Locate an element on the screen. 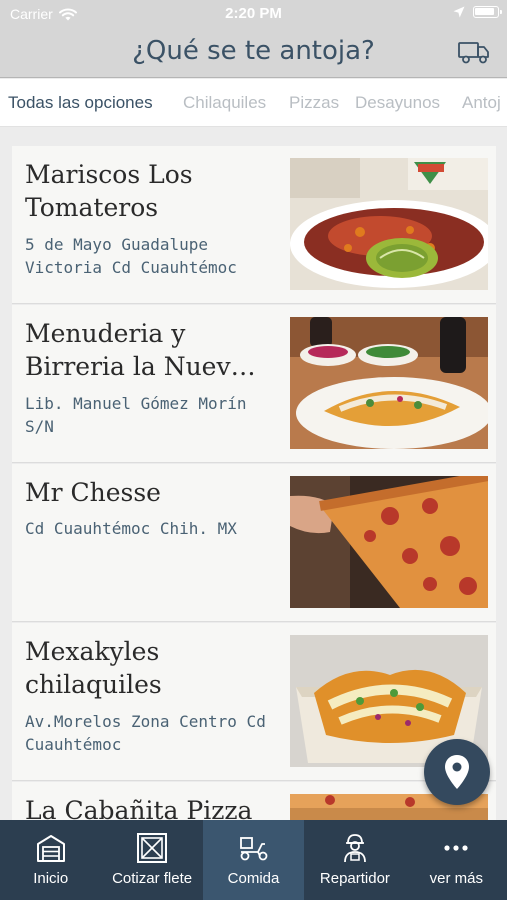  status-bar: Carrier 2:20 PM is located at coordinates (253, 14).